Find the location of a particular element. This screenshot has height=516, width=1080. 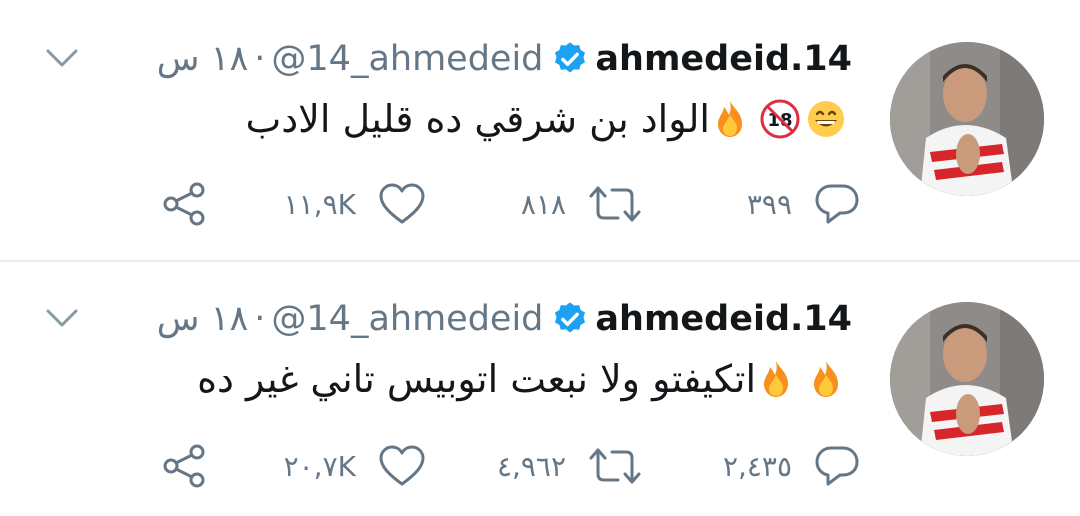

tweet-text: الواد بن شرقي ده قليل الادب 18 is located at coordinates (548, 119).